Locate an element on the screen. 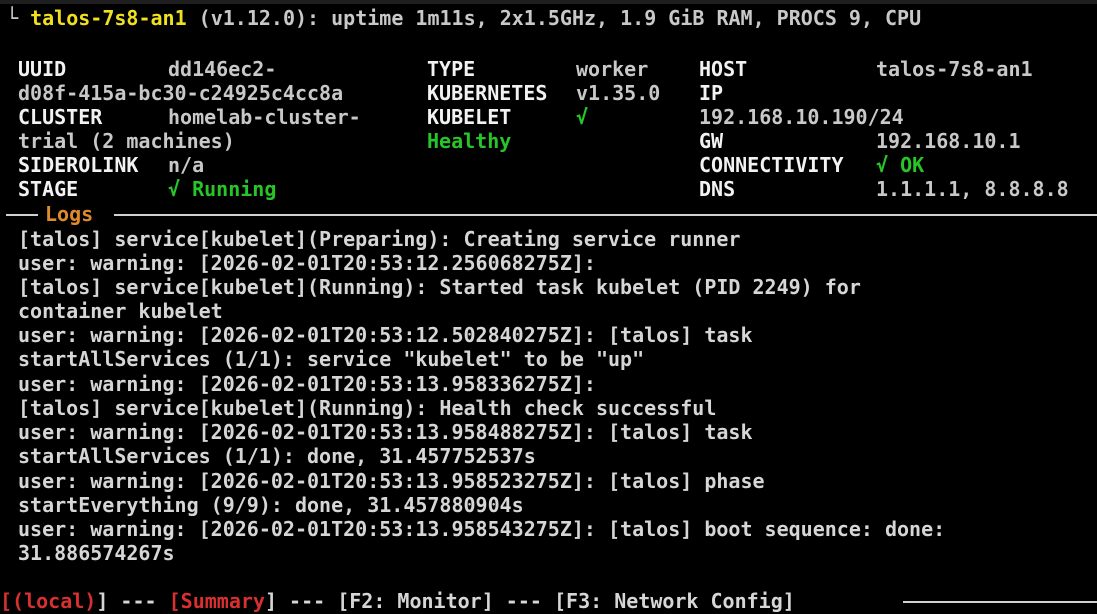  kubelet-label: KUBELET is located at coordinates (469, 117).